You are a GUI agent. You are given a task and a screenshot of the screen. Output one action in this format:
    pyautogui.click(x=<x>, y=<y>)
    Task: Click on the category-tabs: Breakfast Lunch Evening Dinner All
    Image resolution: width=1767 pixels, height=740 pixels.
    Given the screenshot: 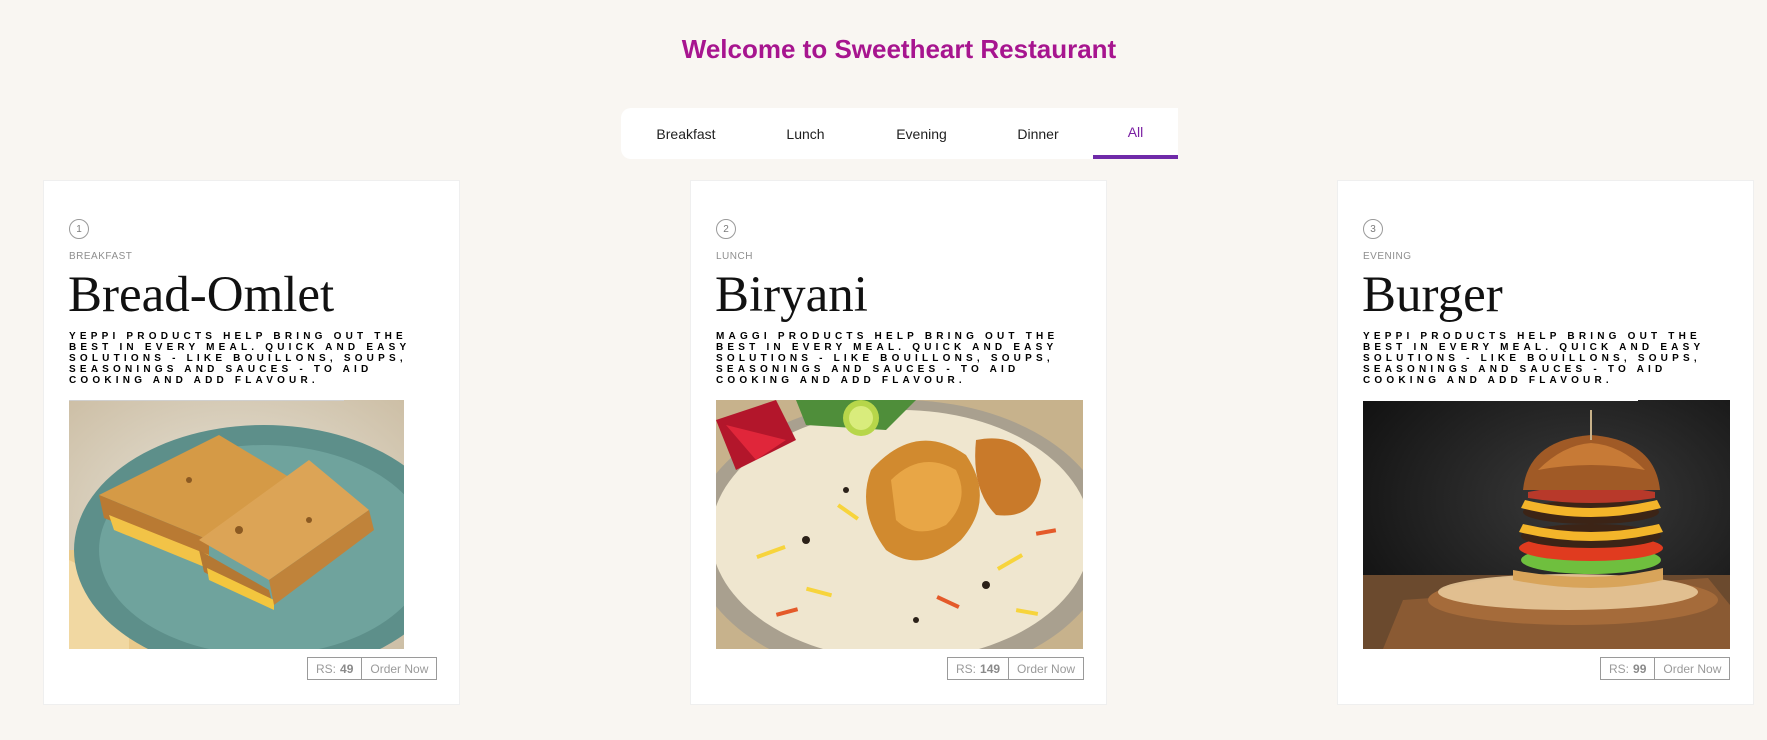 What is the action you would take?
    pyautogui.click(x=899, y=133)
    